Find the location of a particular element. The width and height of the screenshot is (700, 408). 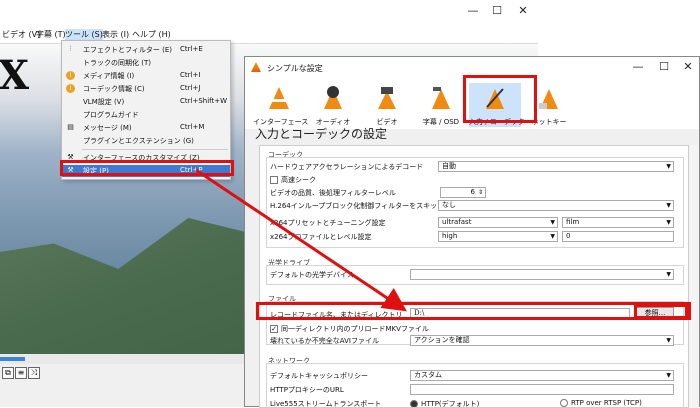

menu-item-label: トラックの同期化 (T) is located at coordinates (117, 63).